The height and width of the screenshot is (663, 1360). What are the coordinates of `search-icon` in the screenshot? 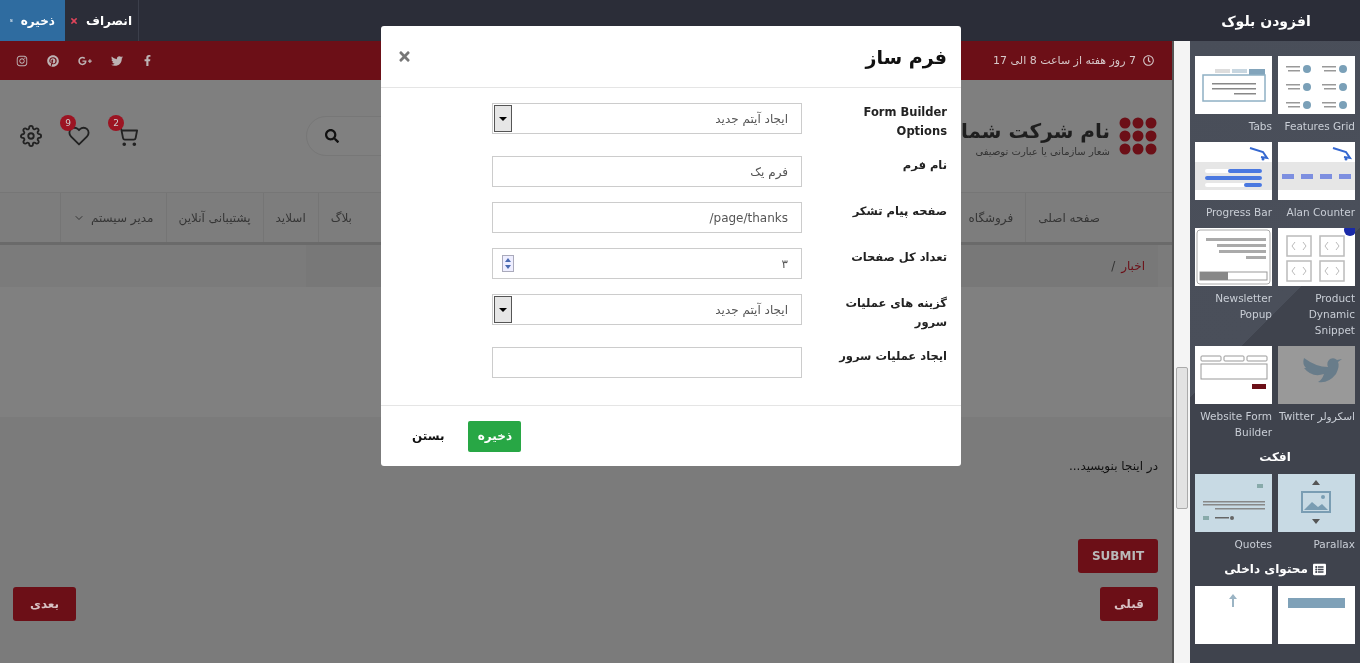 It's located at (332, 136).